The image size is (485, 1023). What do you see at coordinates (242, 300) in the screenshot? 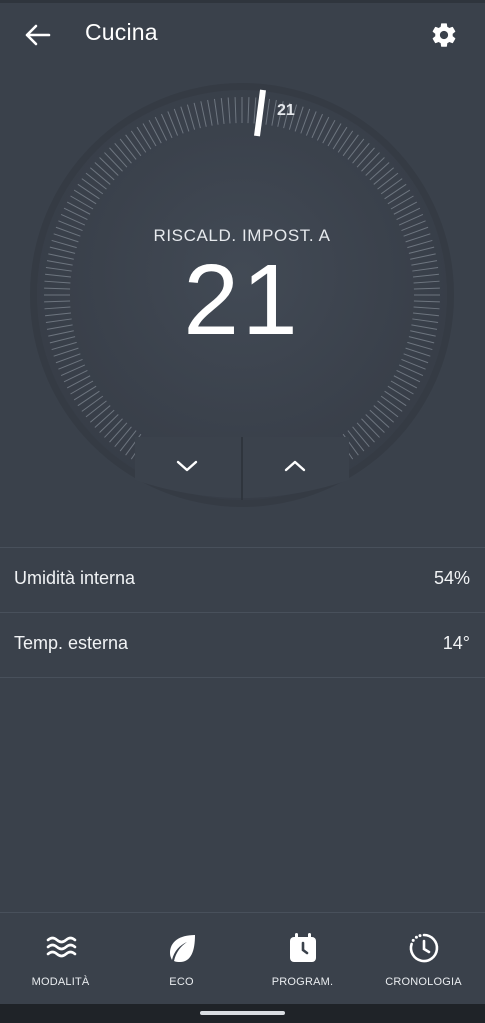
I see `set-temperature: 21` at bounding box center [242, 300].